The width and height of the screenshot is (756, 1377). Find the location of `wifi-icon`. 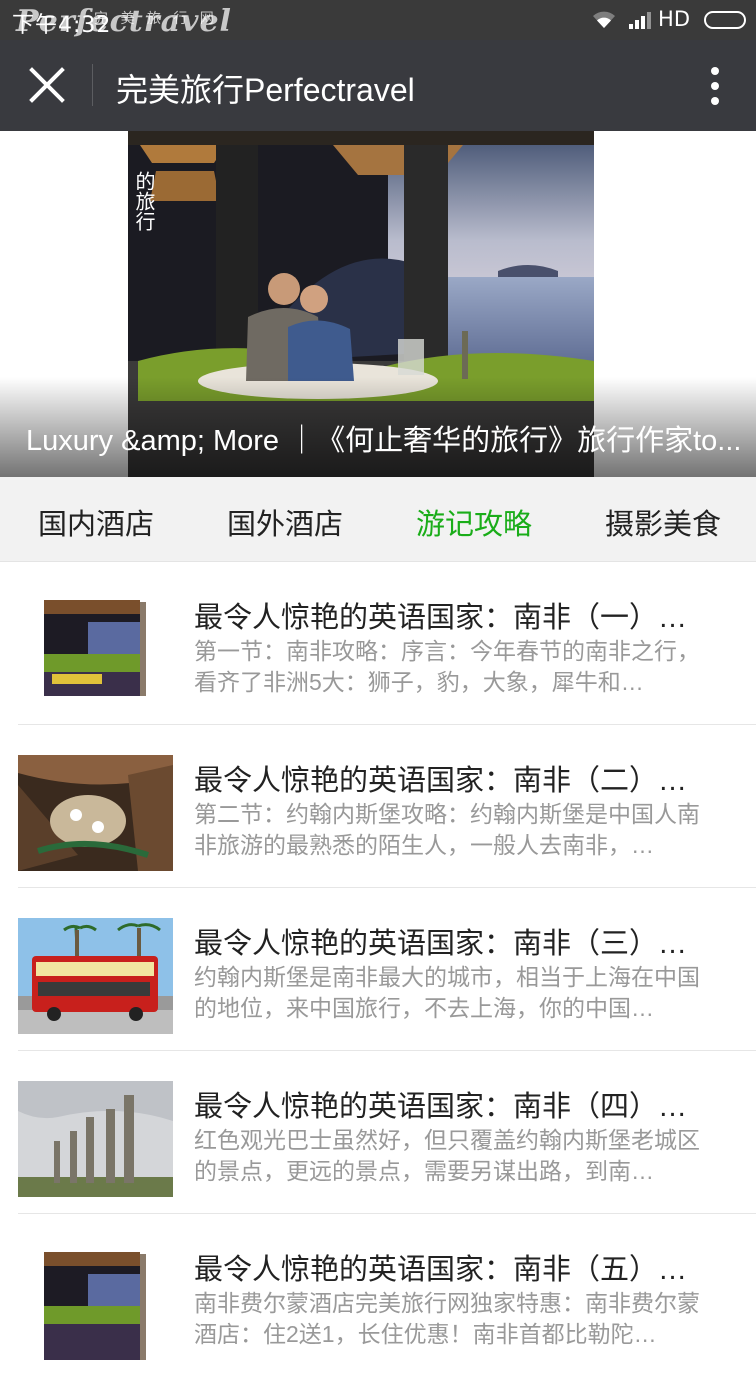

wifi-icon is located at coordinates (604, 19).